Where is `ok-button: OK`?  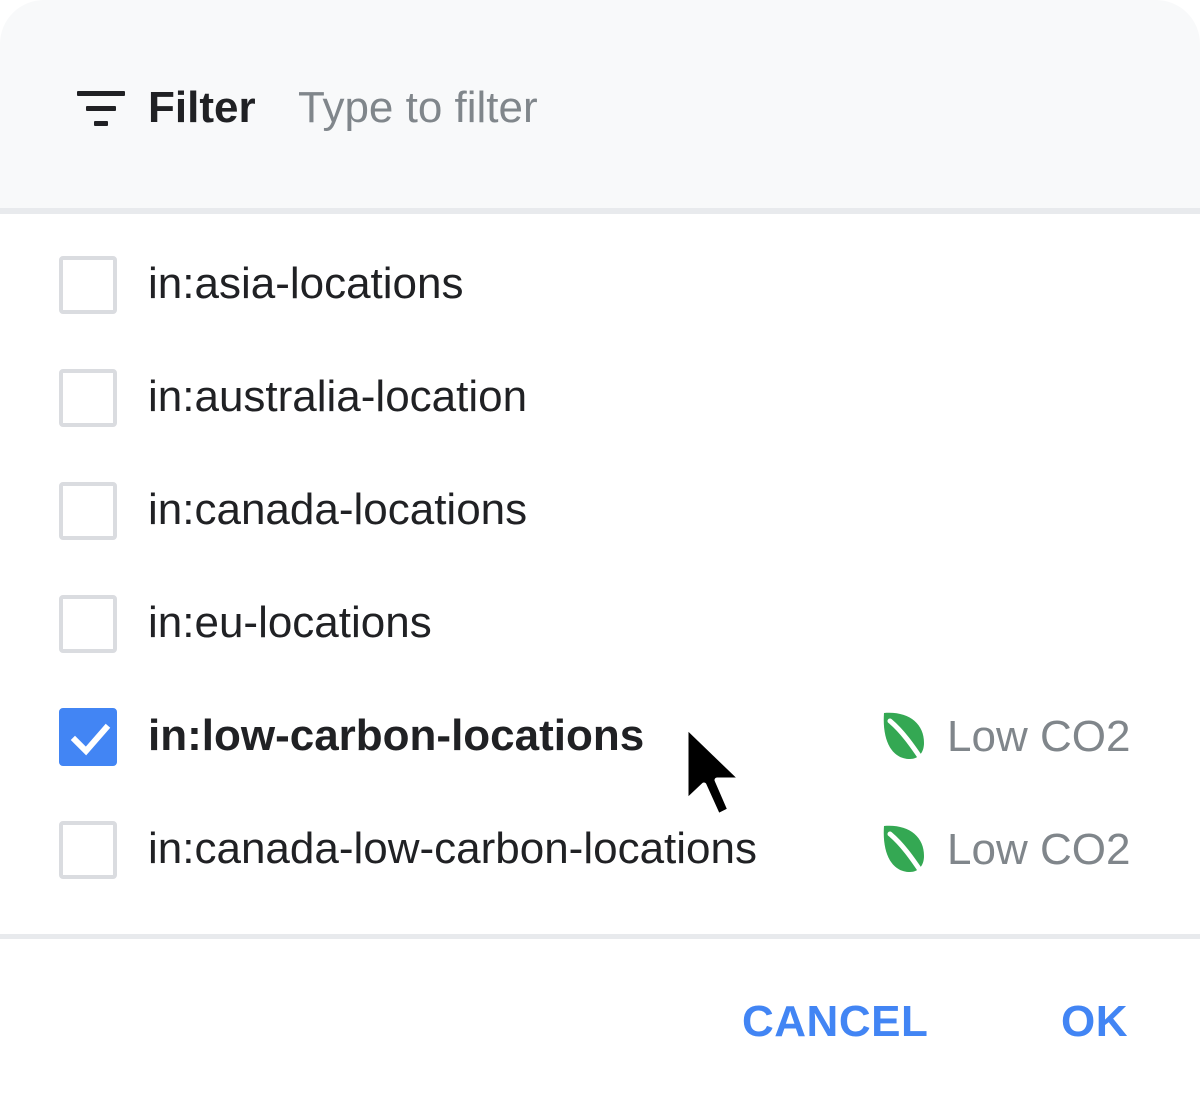
ok-button: OK is located at coordinates (1094, 1022).